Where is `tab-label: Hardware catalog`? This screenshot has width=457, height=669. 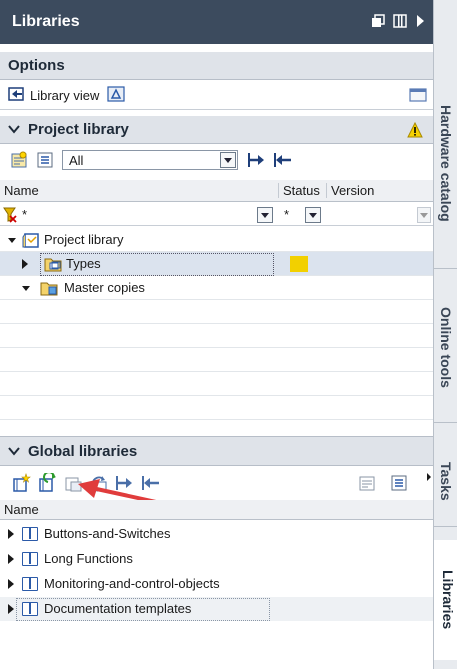
tab-label: Hardware catalog is located at coordinates (446, 163).